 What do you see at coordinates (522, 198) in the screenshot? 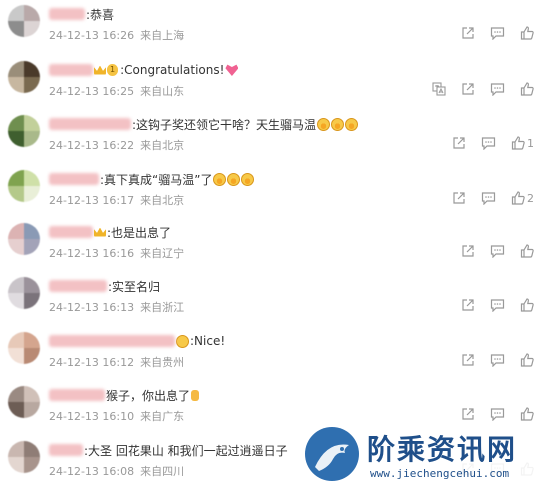
I see `like-button: 2` at bounding box center [522, 198].